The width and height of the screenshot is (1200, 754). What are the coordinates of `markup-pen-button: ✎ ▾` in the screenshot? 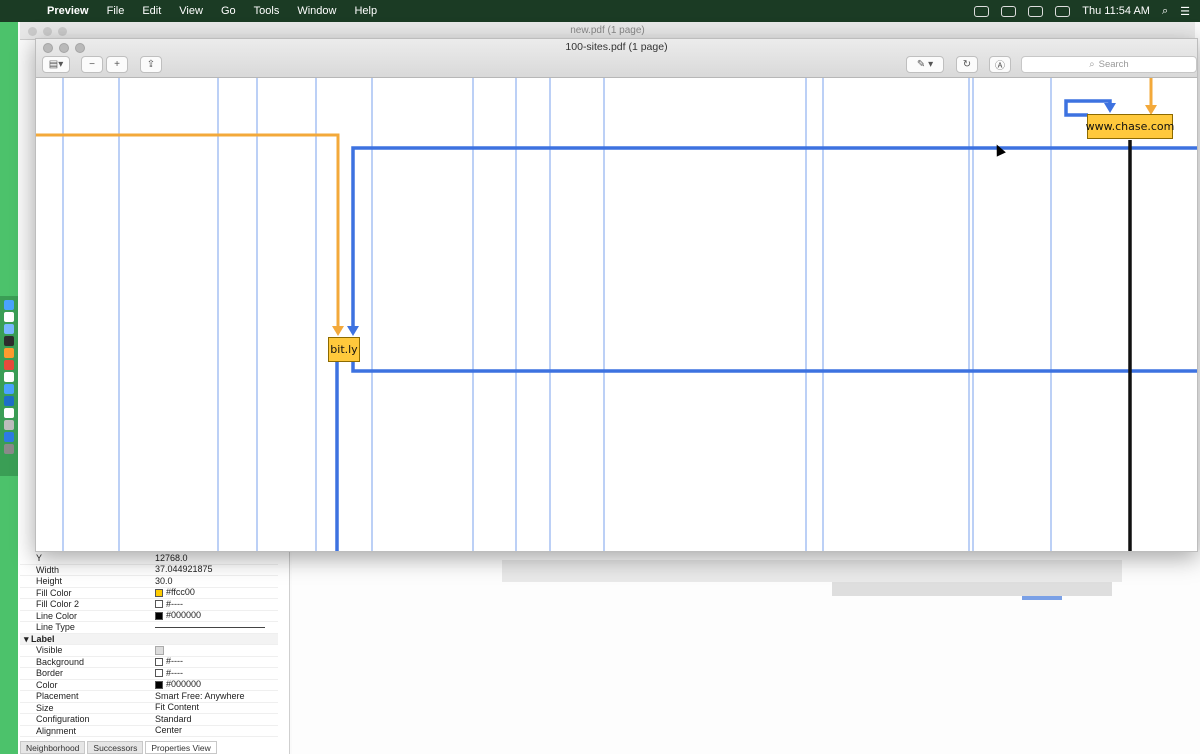 It's located at (925, 64).